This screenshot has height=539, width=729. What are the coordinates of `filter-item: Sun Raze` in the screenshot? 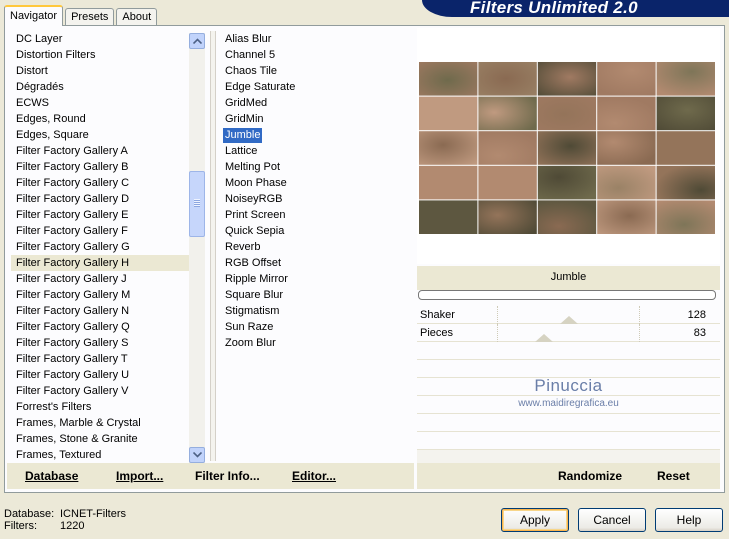 It's located at (315, 327).